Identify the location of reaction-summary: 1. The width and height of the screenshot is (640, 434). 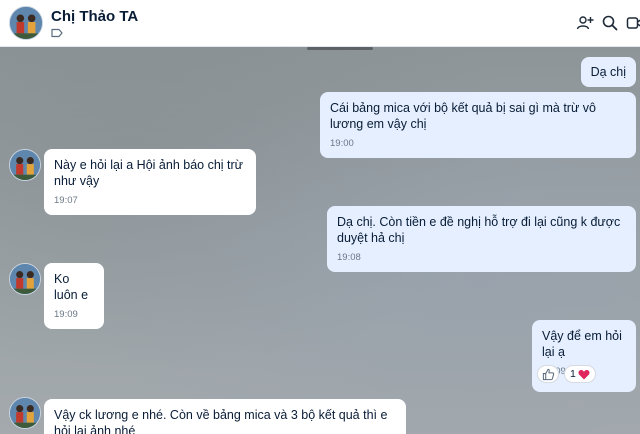
(580, 374).